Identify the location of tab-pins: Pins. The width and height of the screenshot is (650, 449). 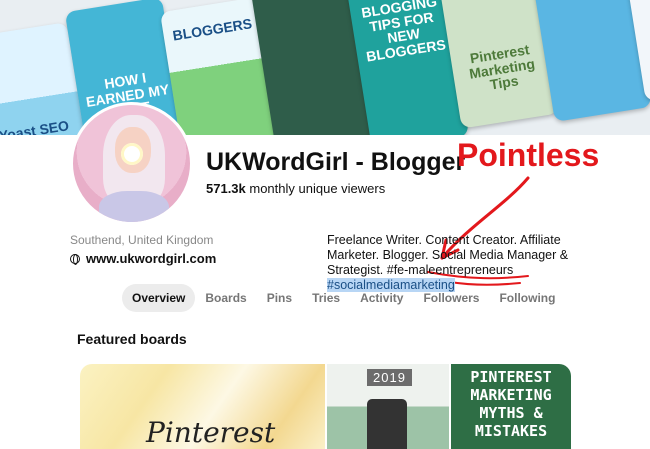
(279, 298).